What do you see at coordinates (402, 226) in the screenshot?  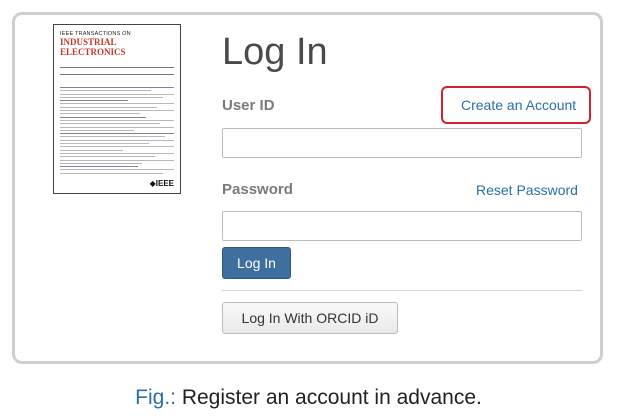 I see `password-input` at bounding box center [402, 226].